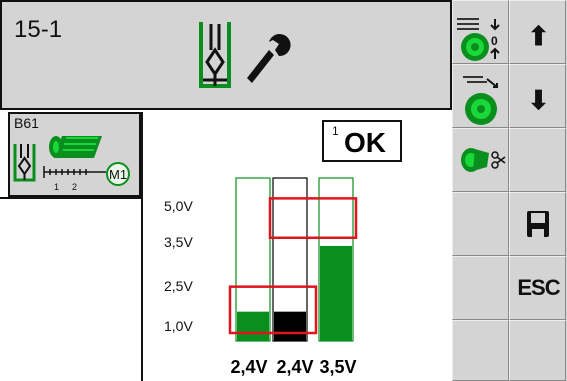 Image resolution: width=567 pixels, height=381 pixels. I want to click on spool-cut-button, so click(480, 160).